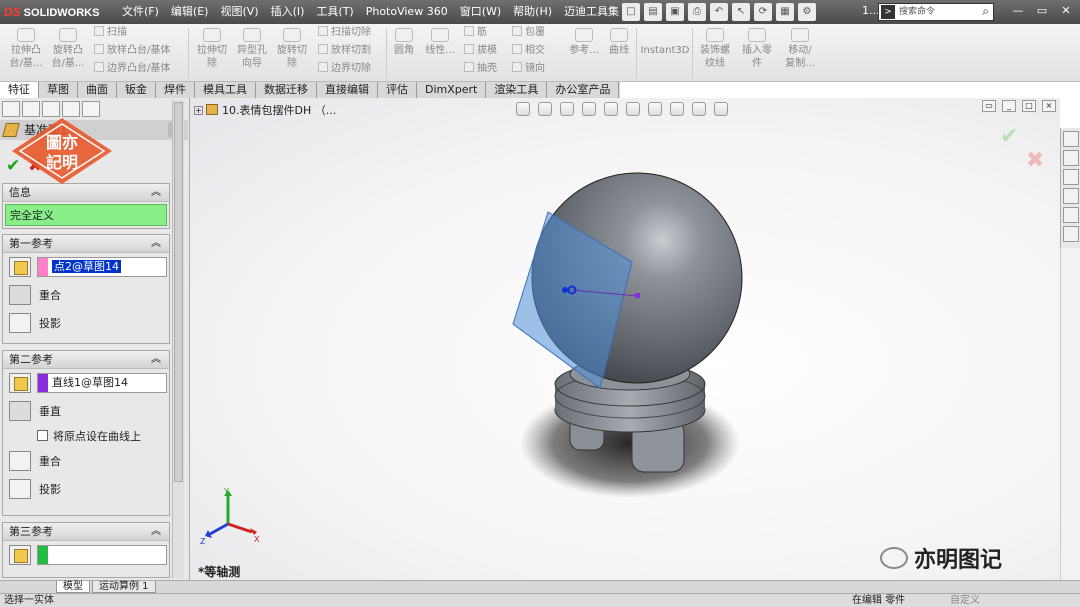  What do you see at coordinates (124, 587) in the screenshot?
I see `tab-motion-study: 运动算例 1` at bounding box center [124, 587].